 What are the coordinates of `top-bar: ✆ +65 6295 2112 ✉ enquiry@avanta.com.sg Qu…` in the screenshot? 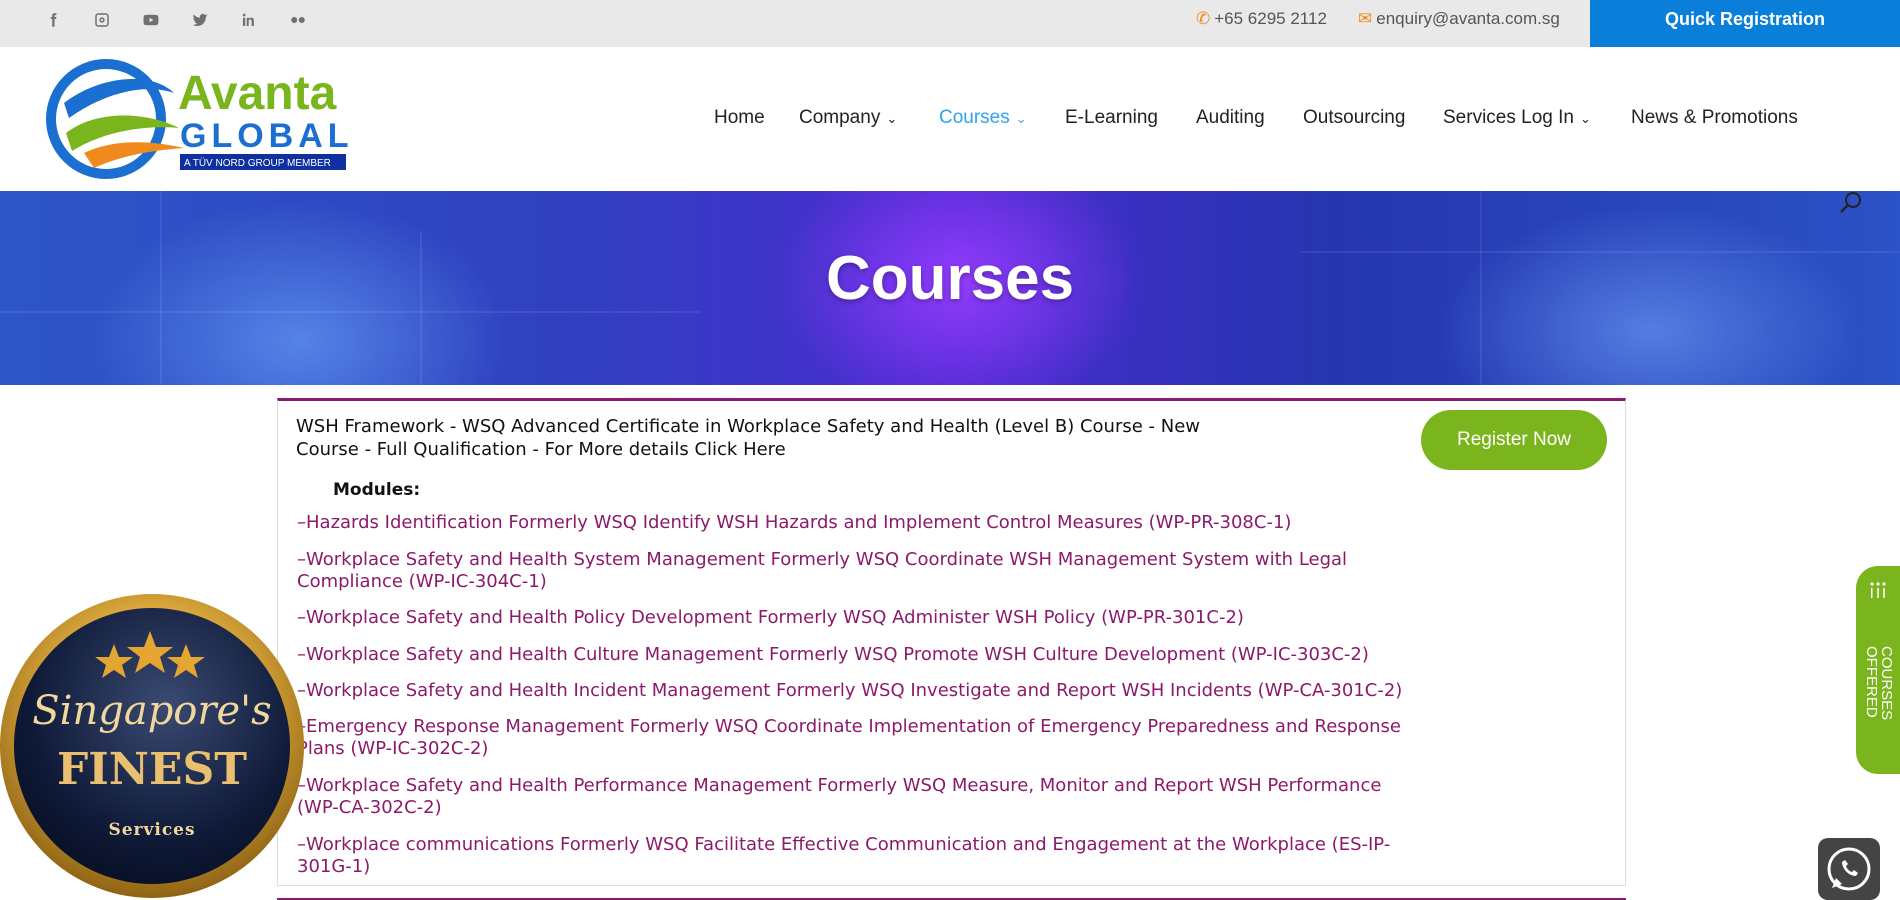 It's located at (950, 23).